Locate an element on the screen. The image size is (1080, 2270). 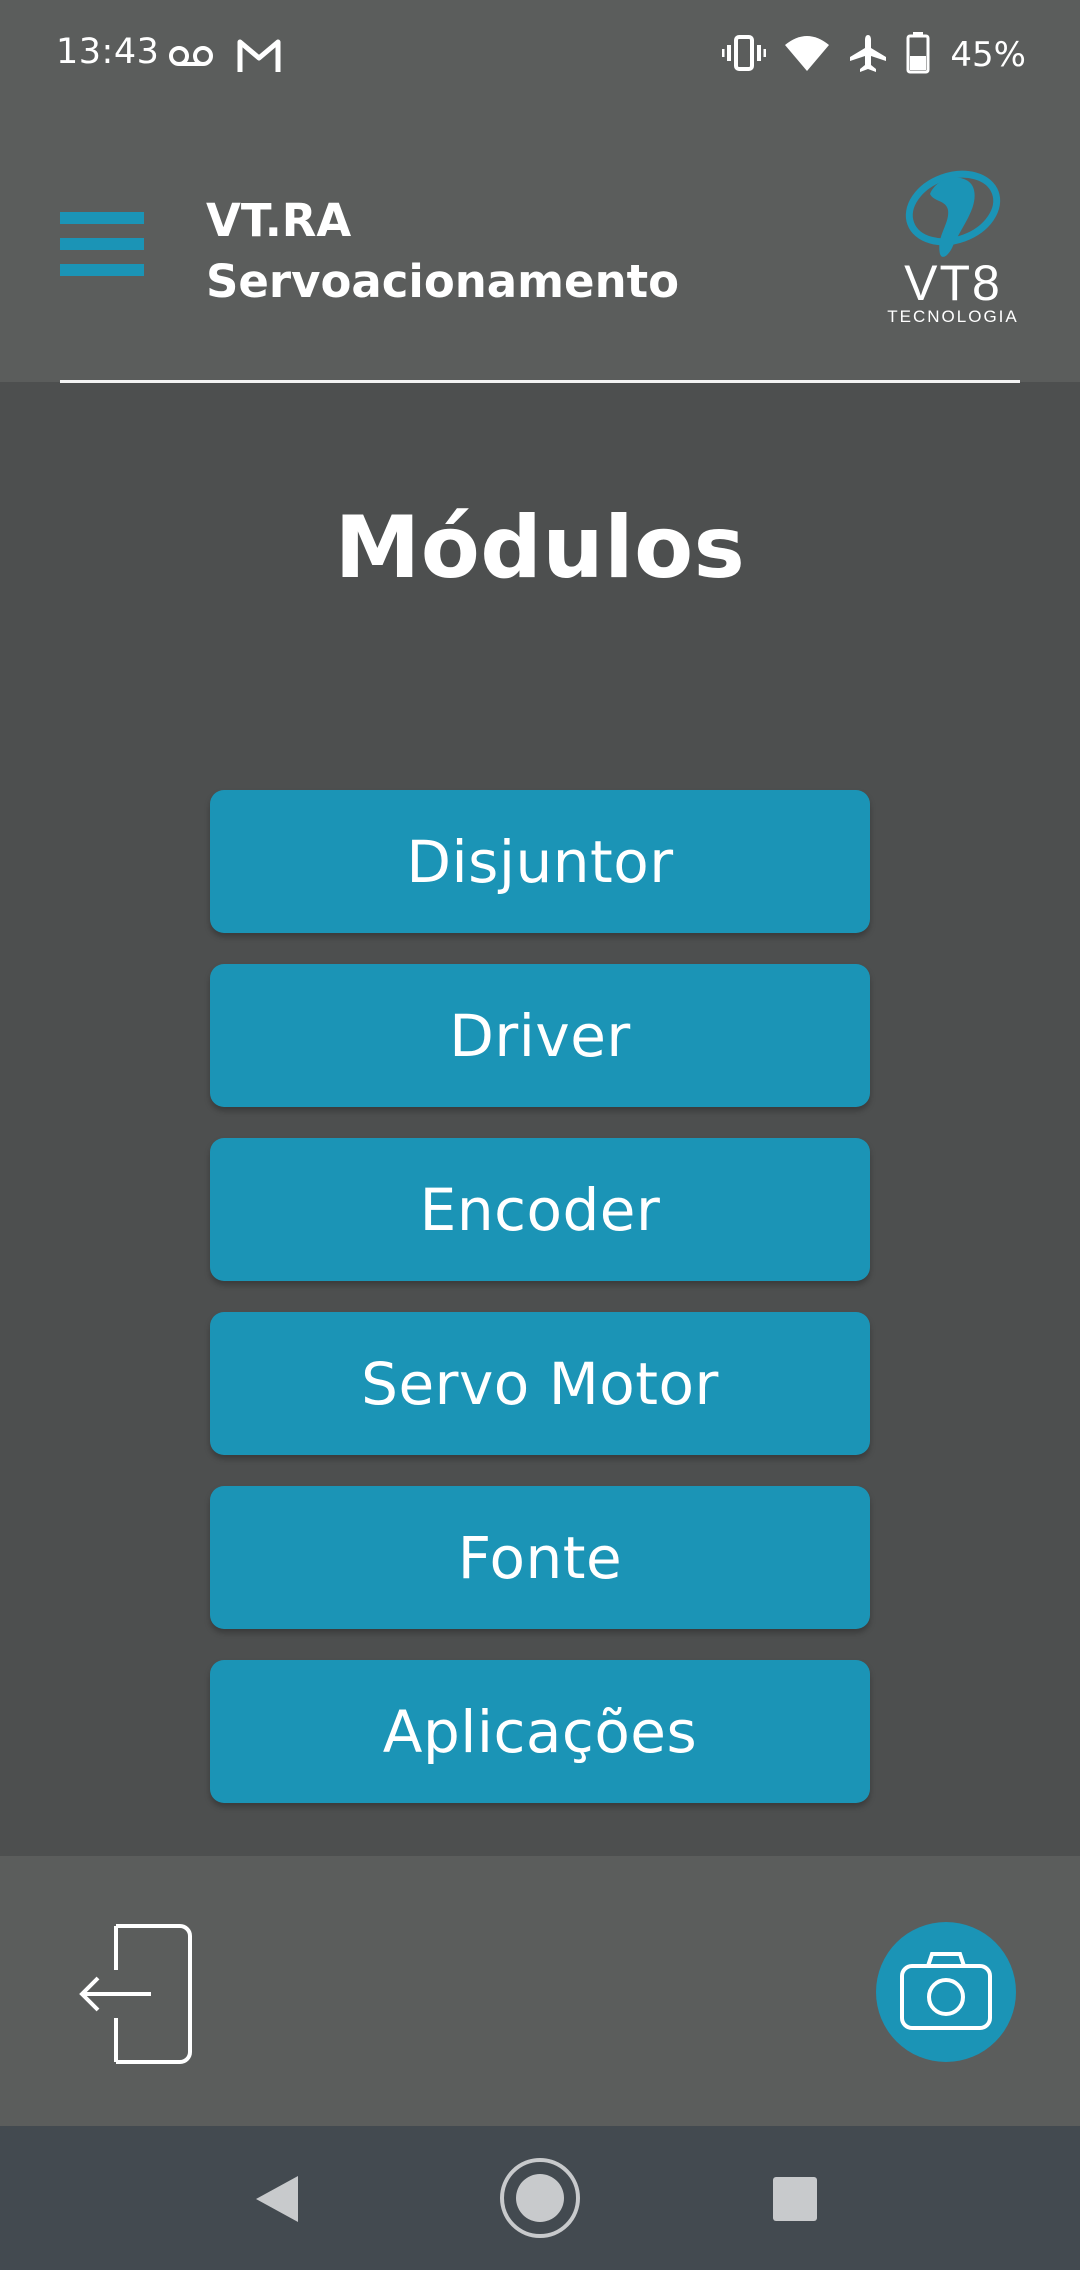
battery-icon is located at coordinates (918, 55).